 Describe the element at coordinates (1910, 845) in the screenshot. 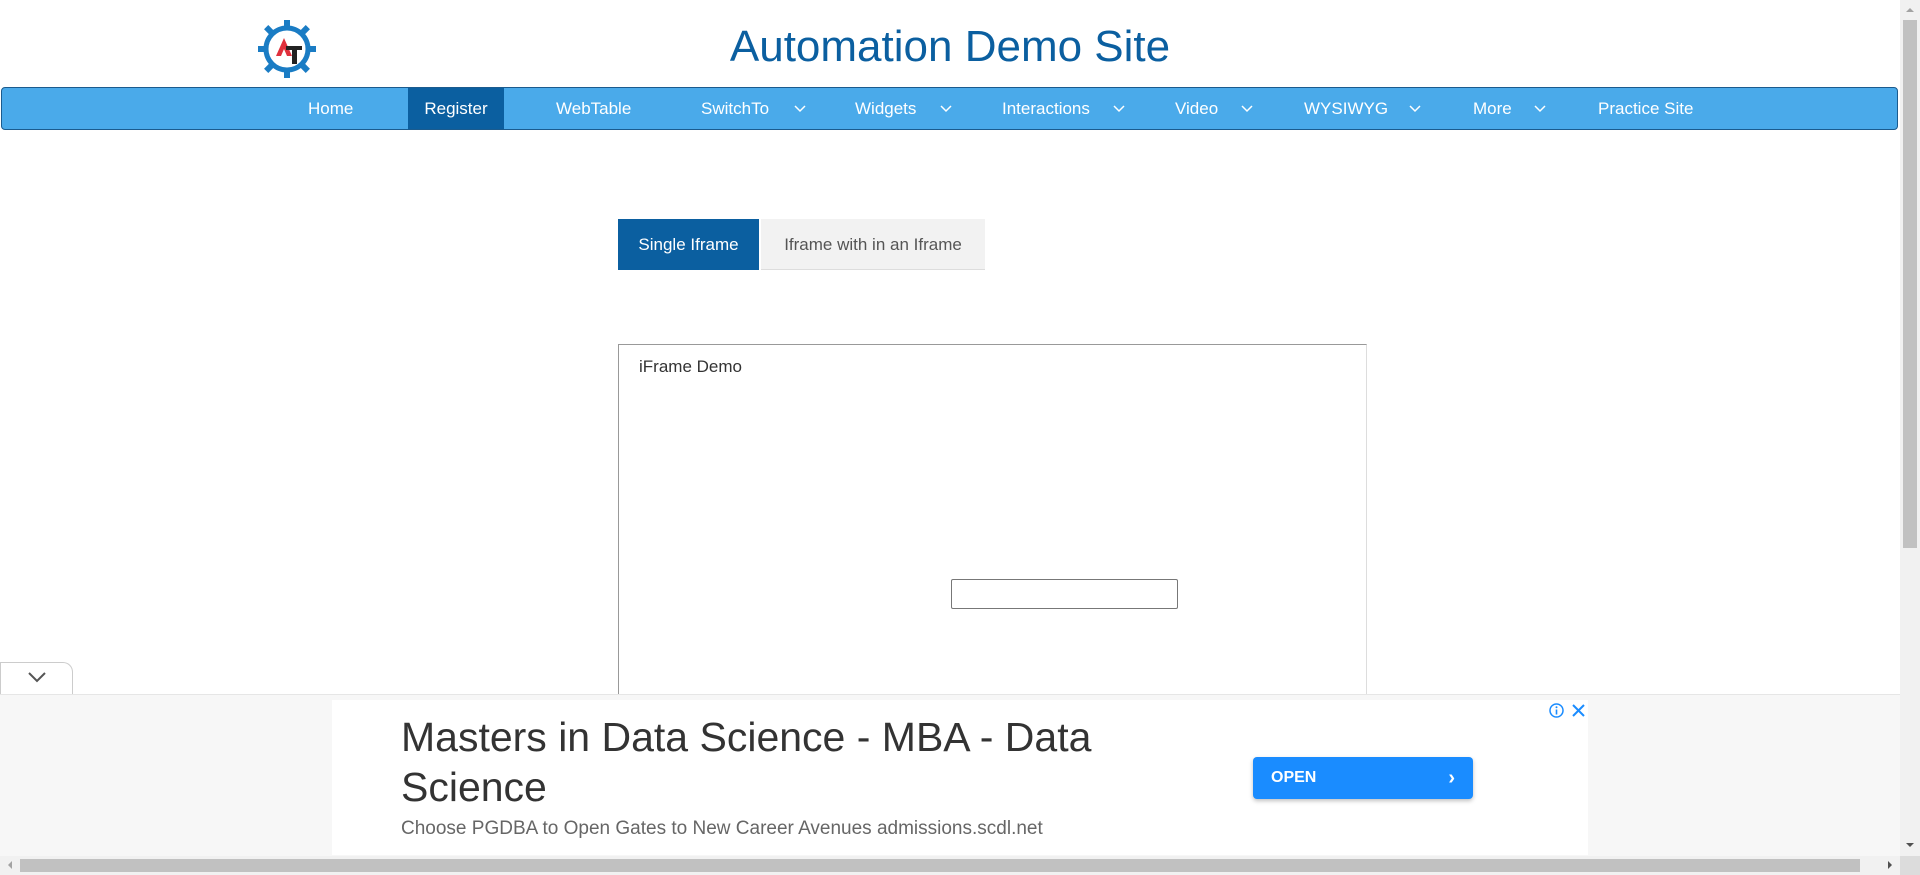

I see `scroll-down-arrow-icon` at that location.